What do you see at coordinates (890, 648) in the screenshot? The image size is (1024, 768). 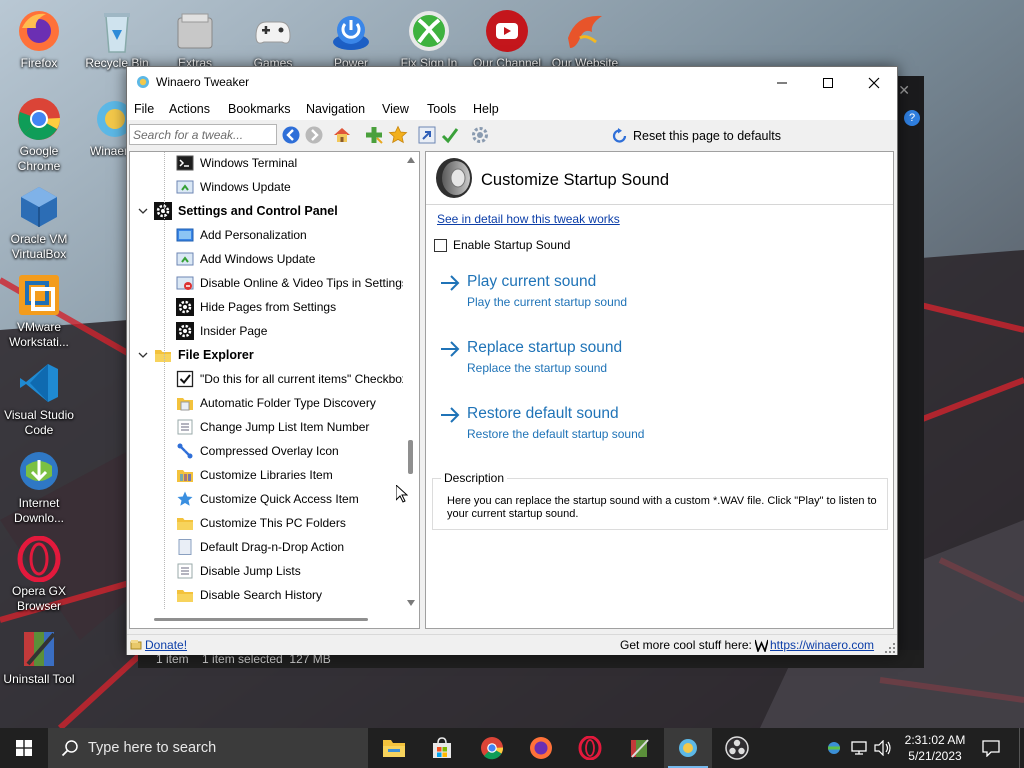 I see `resize-grip-icon` at bounding box center [890, 648].